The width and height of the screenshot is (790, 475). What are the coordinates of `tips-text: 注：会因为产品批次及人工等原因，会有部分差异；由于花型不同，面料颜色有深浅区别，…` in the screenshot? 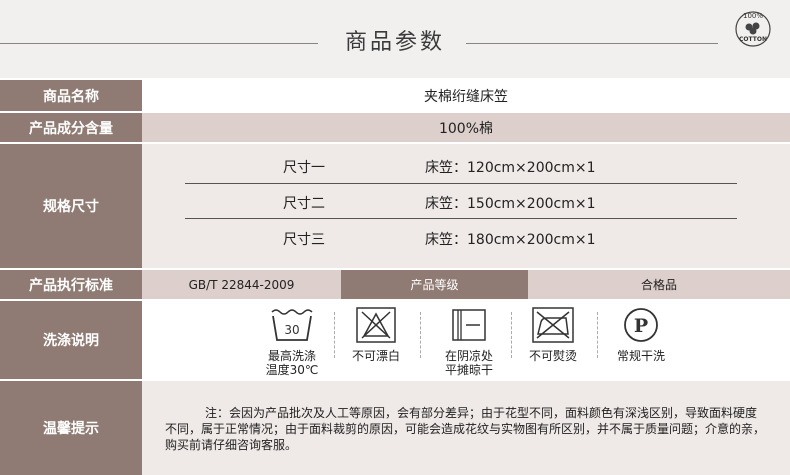 It's located at (465, 429).